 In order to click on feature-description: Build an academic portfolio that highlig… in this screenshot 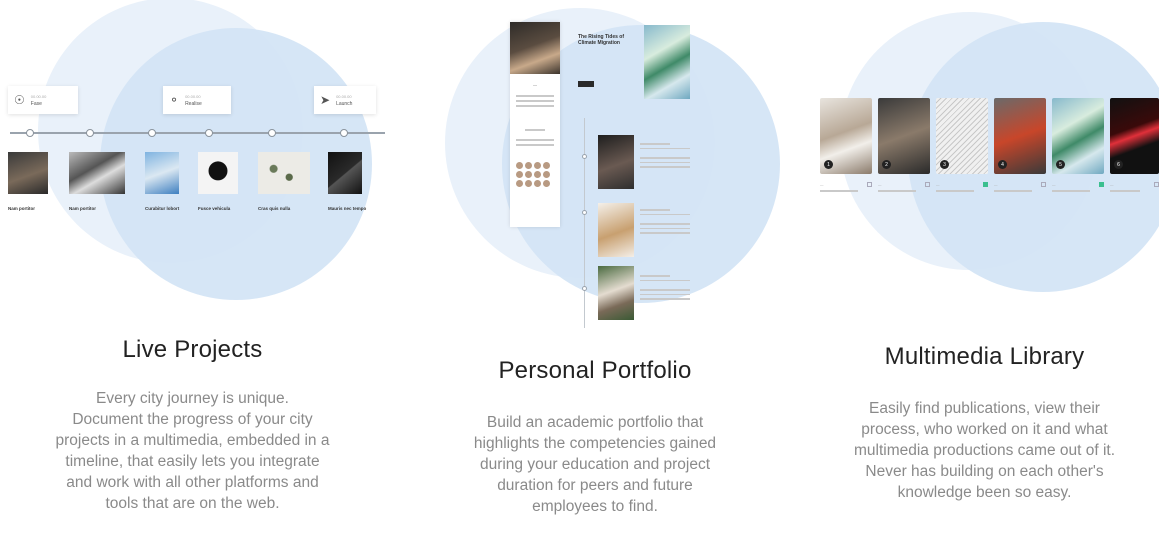, I will do `click(595, 464)`.